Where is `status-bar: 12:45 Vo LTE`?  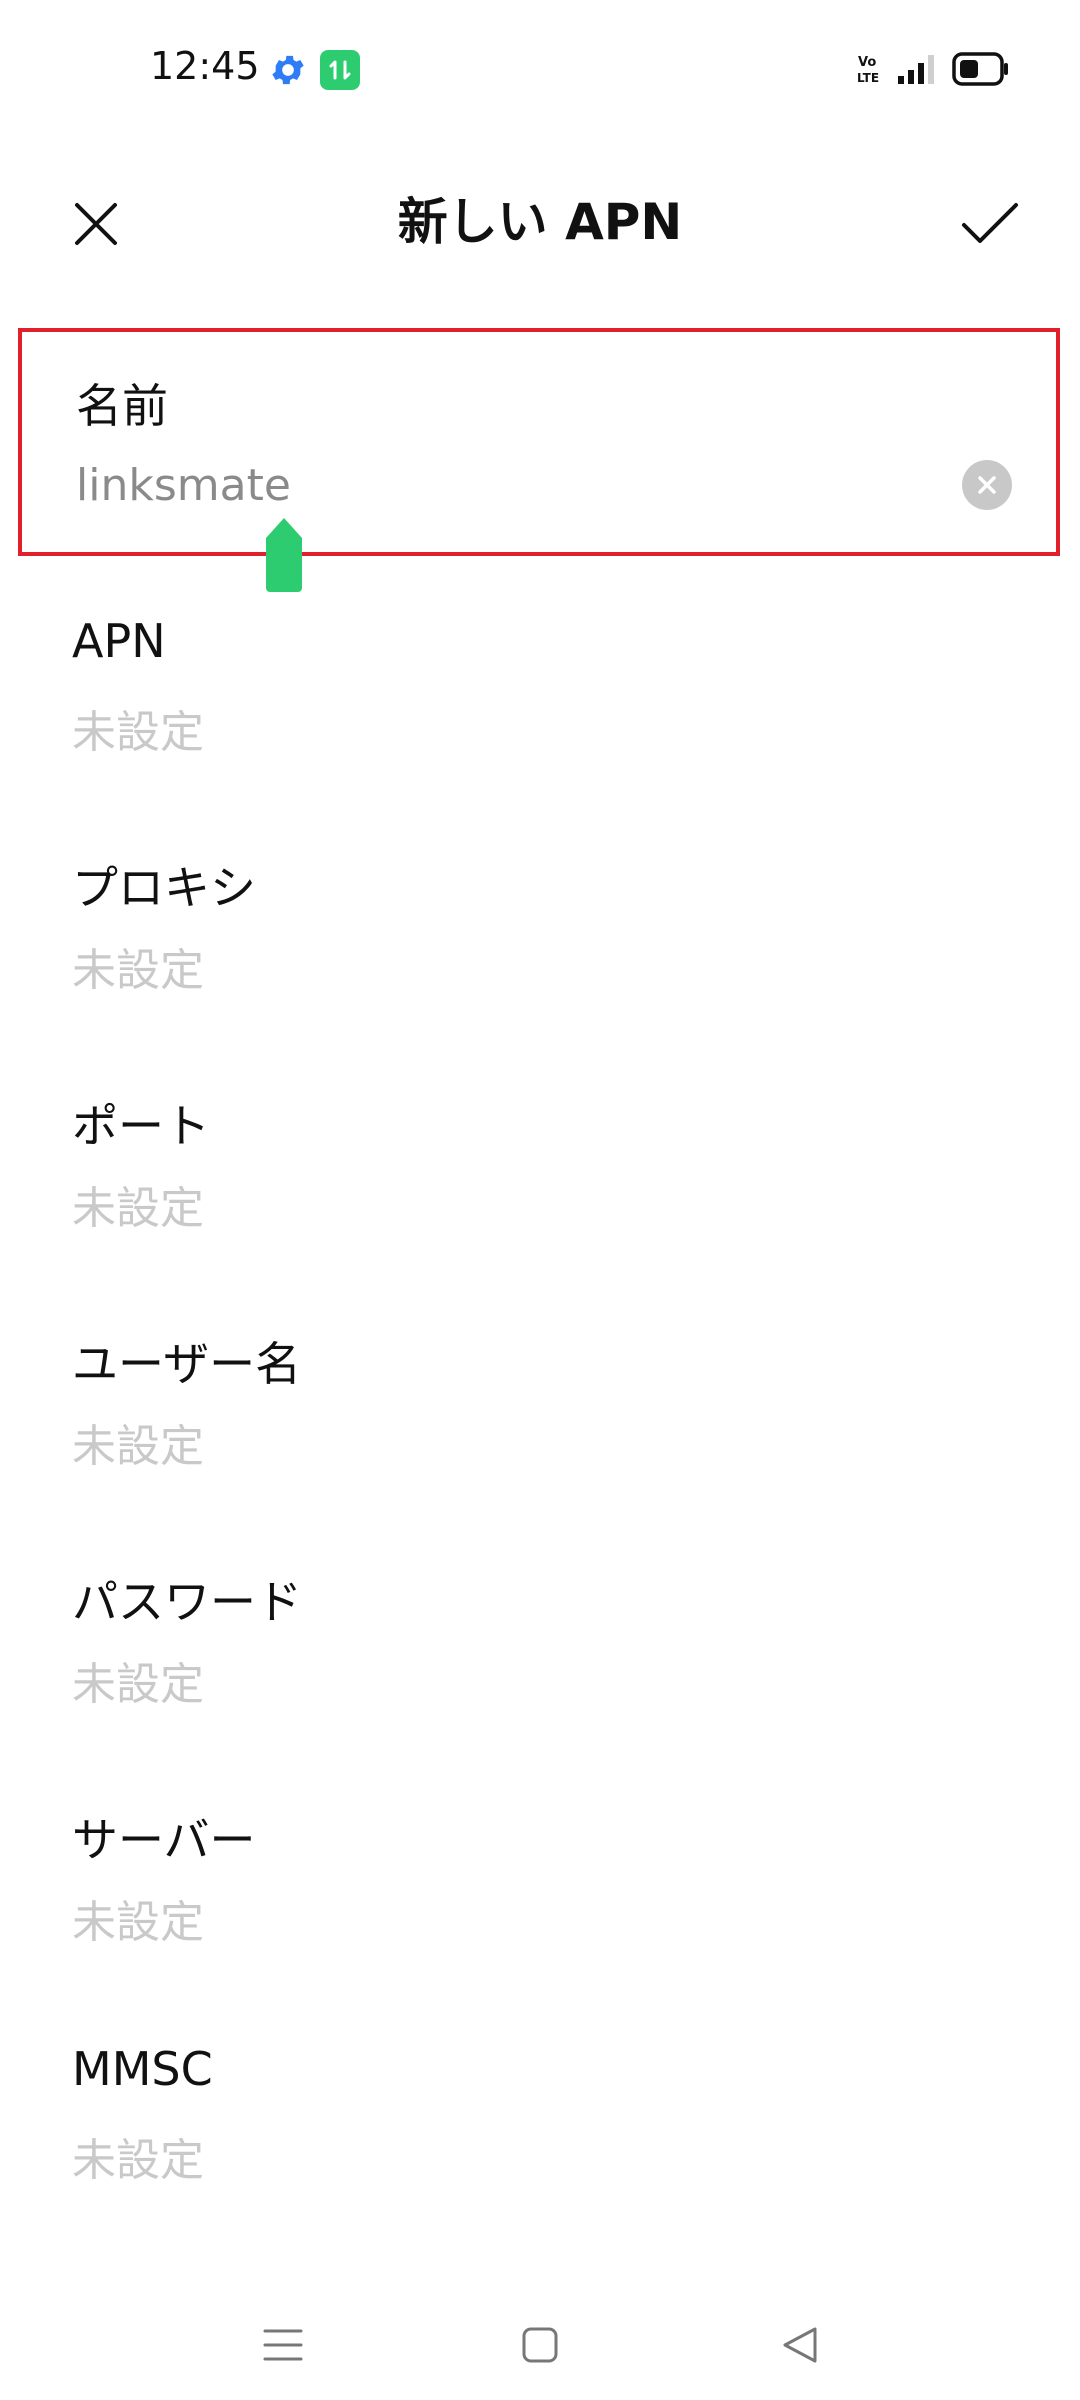
status-bar: 12:45 Vo LTE is located at coordinates (540, 70).